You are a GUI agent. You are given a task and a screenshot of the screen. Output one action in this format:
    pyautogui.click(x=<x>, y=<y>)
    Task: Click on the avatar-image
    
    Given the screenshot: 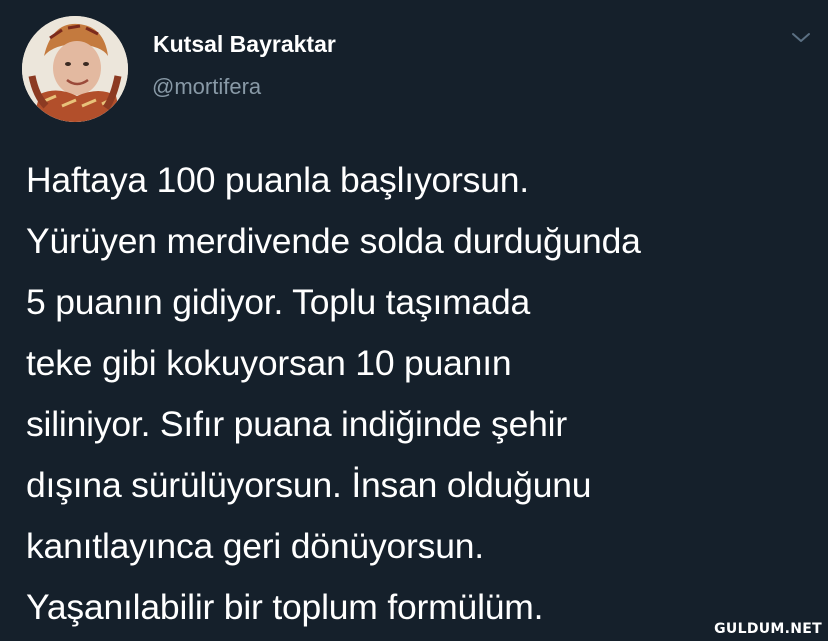 What is the action you would take?
    pyautogui.click(x=75, y=69)
    